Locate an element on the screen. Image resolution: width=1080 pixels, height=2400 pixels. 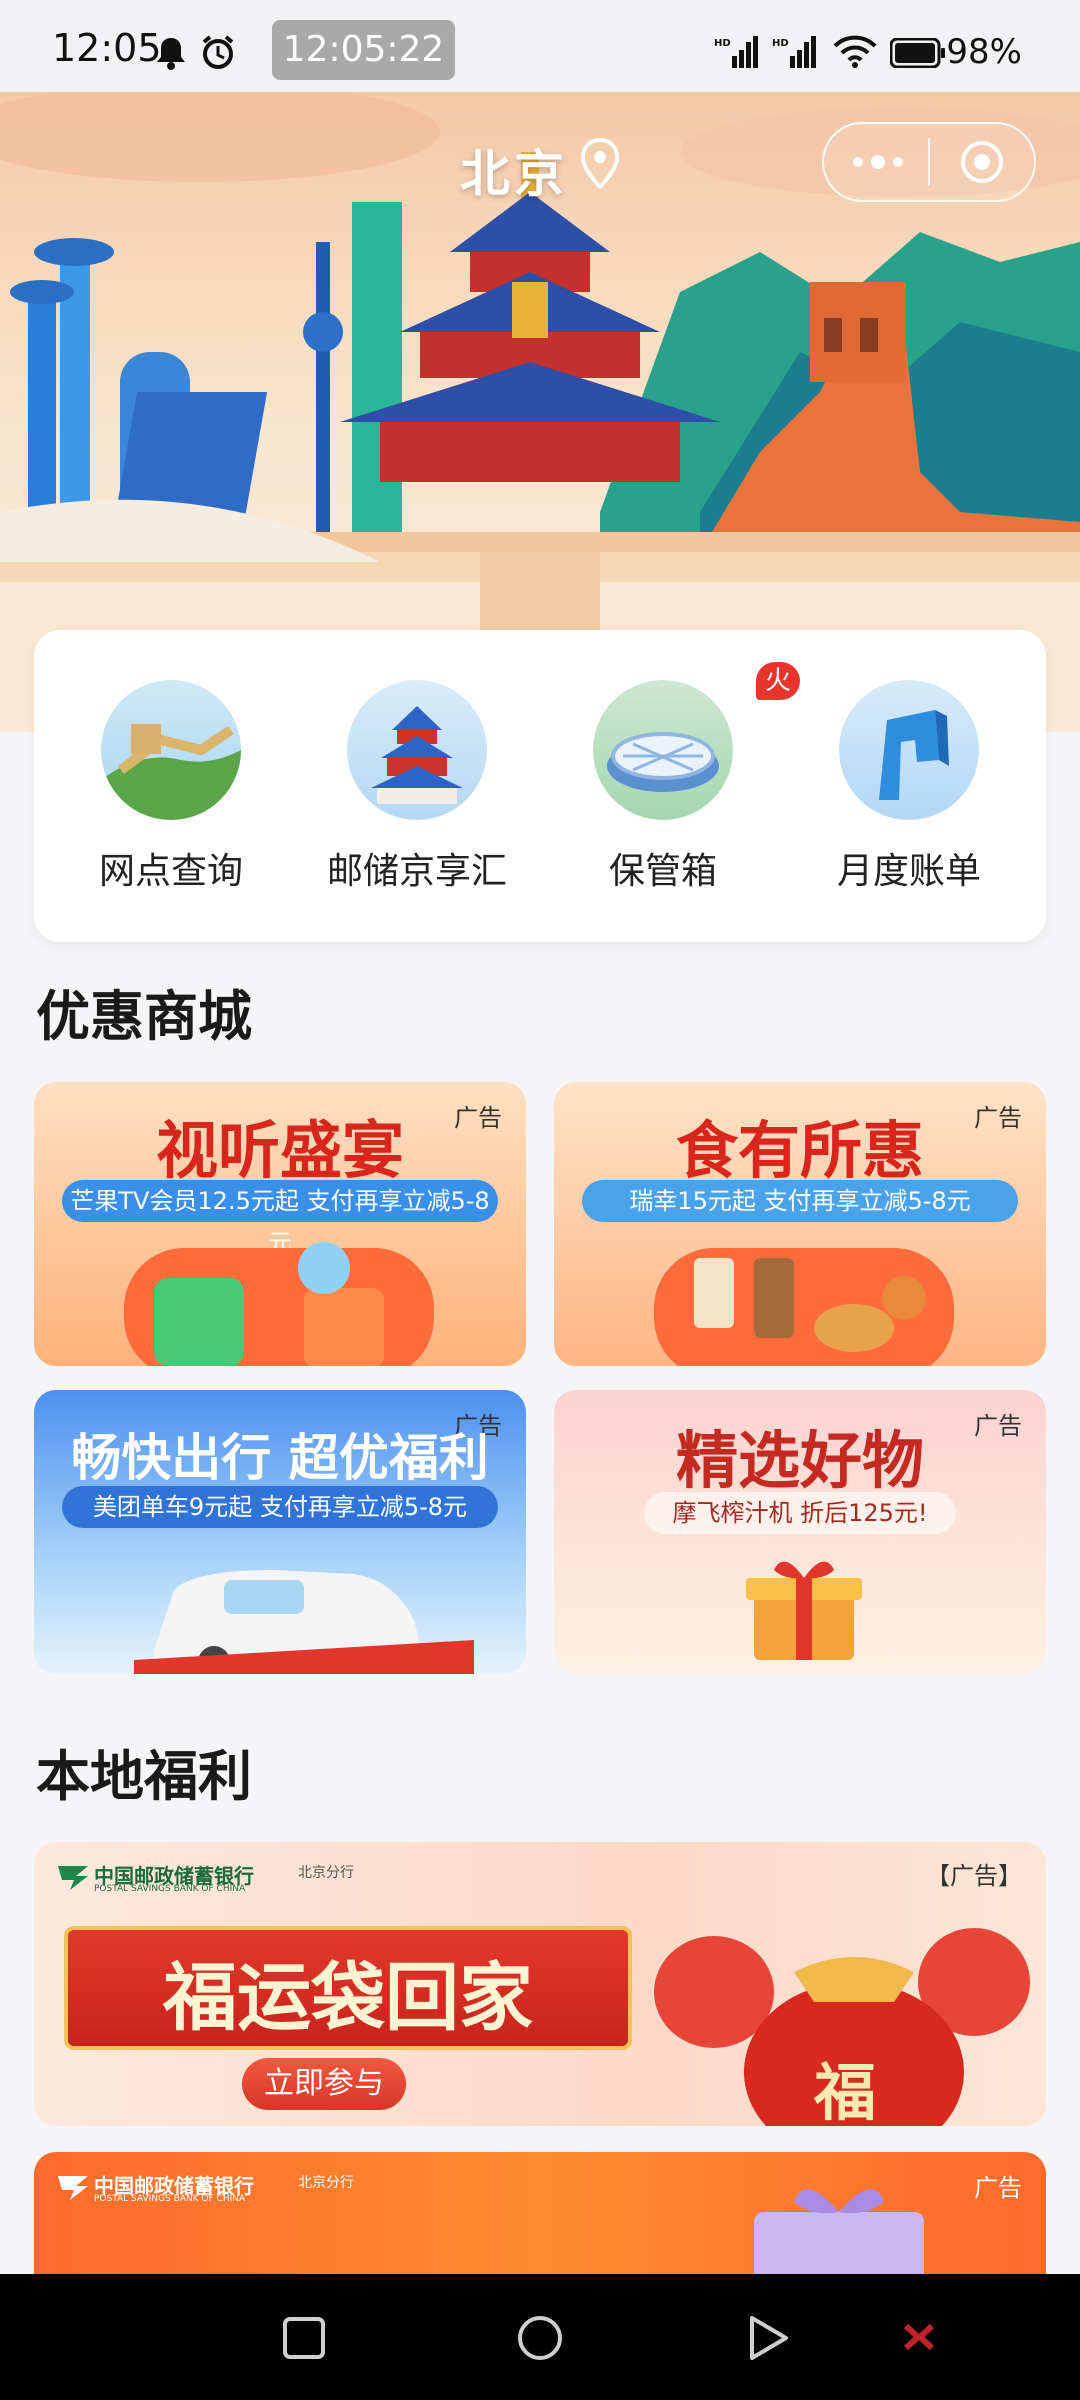
signal-icon: HD is located at coordinates (736, 52).